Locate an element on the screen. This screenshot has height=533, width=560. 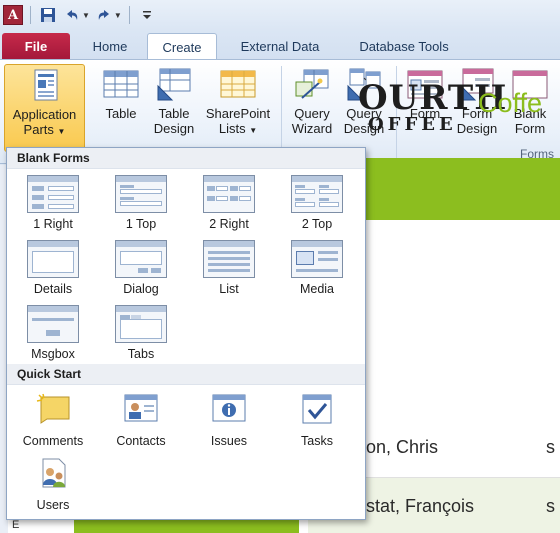
group-separator is located at coordinates (281, 112).